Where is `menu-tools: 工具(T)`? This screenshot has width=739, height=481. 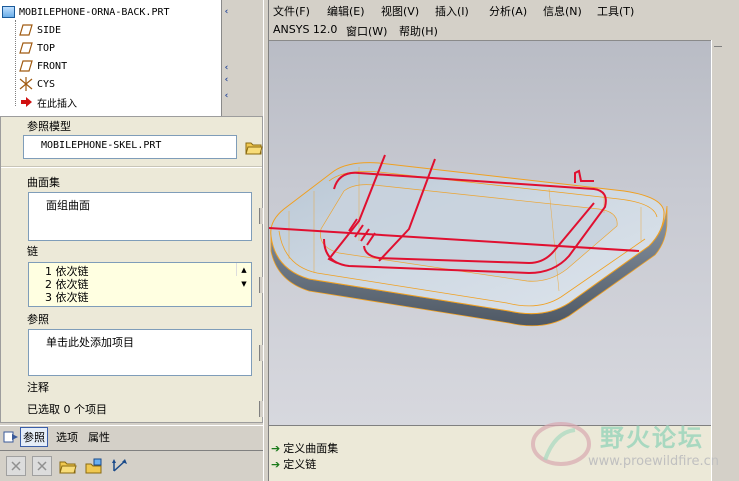 menu-tools: 工具(T) is located at coordinates (615, 11).